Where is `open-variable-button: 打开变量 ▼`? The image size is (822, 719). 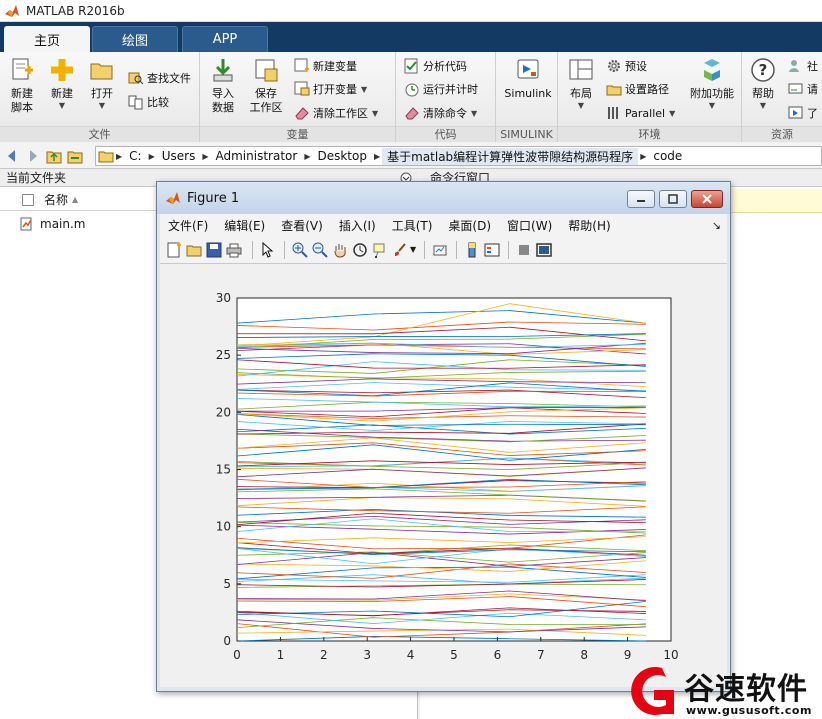
open-variable-button: 打开变量 ▼ is located at coordinates (330, 89).